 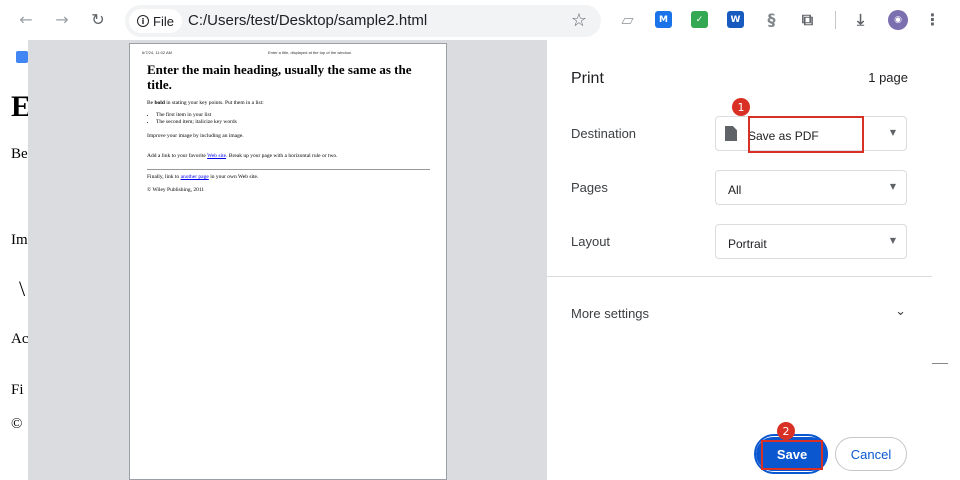 I want to click on m-extension-icon: M, so click(x=663, y=19).